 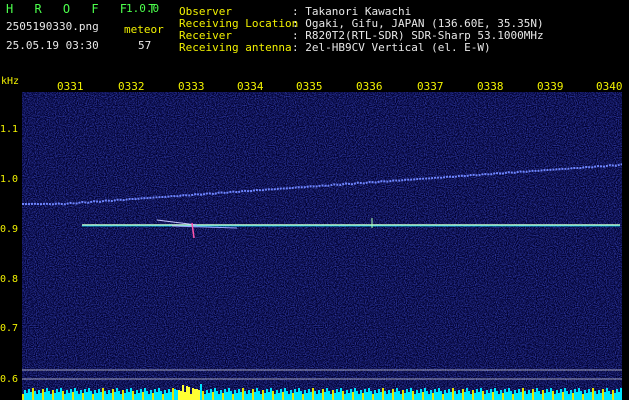 I want to click on meteor-count: 57, so click(x=145, y=45).